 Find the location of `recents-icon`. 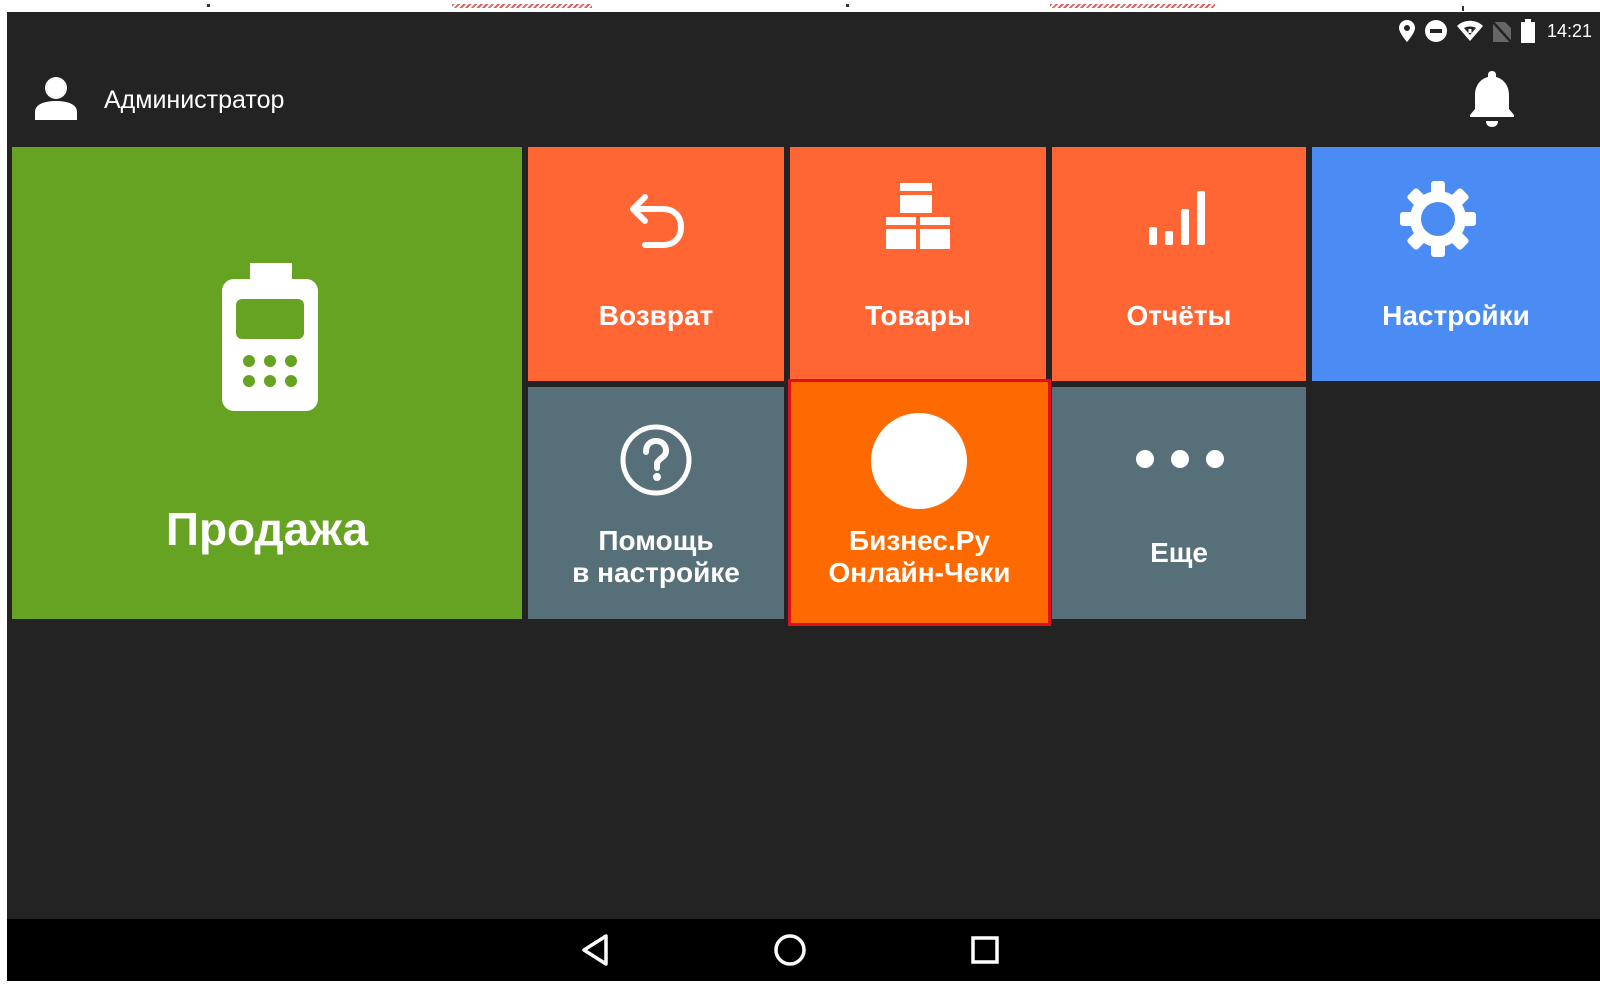

recents-icon is located at coordinates (985, 950).